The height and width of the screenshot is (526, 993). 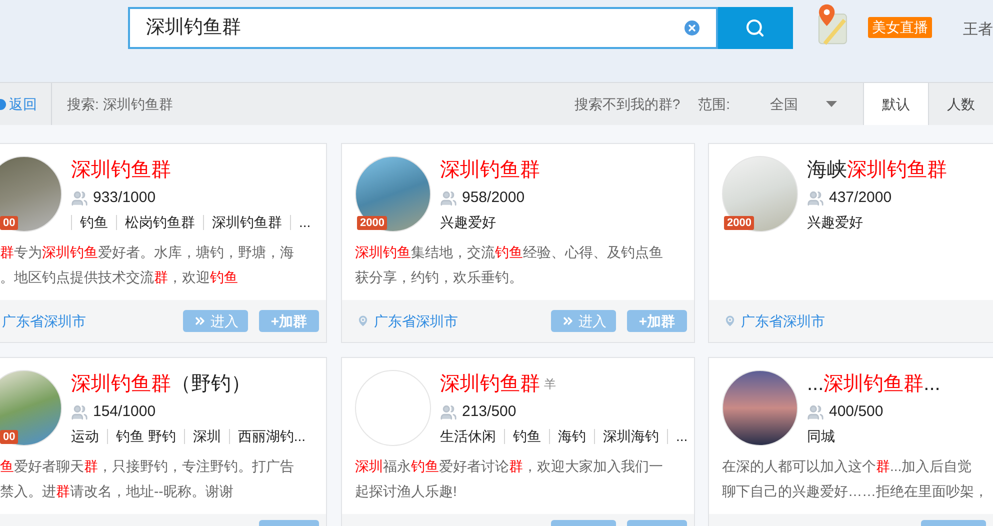 I want to click on sort-tab: 默认, so click(x=895, y=104).